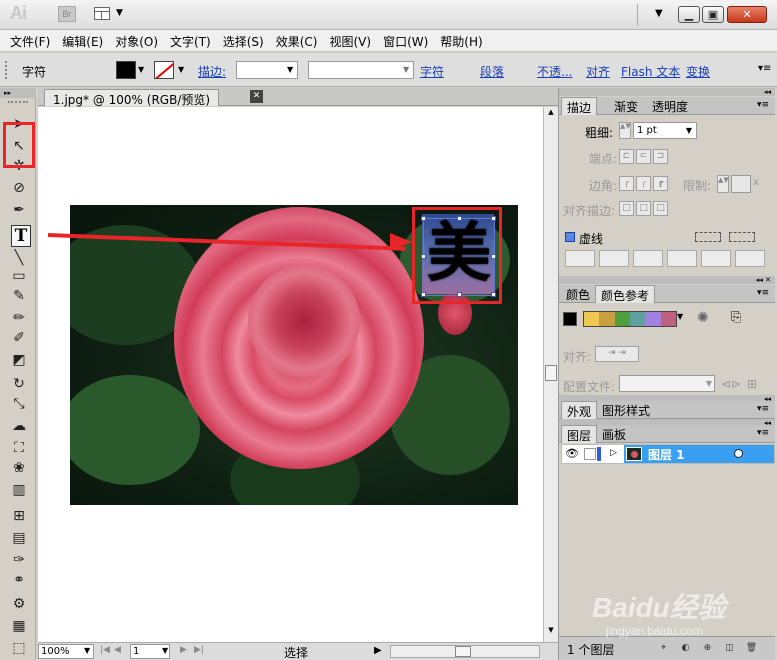  What do you see at coordinates (598, 71) in the screenshot?
I see `align-link: 对齐` at bounding box center [598, 71].